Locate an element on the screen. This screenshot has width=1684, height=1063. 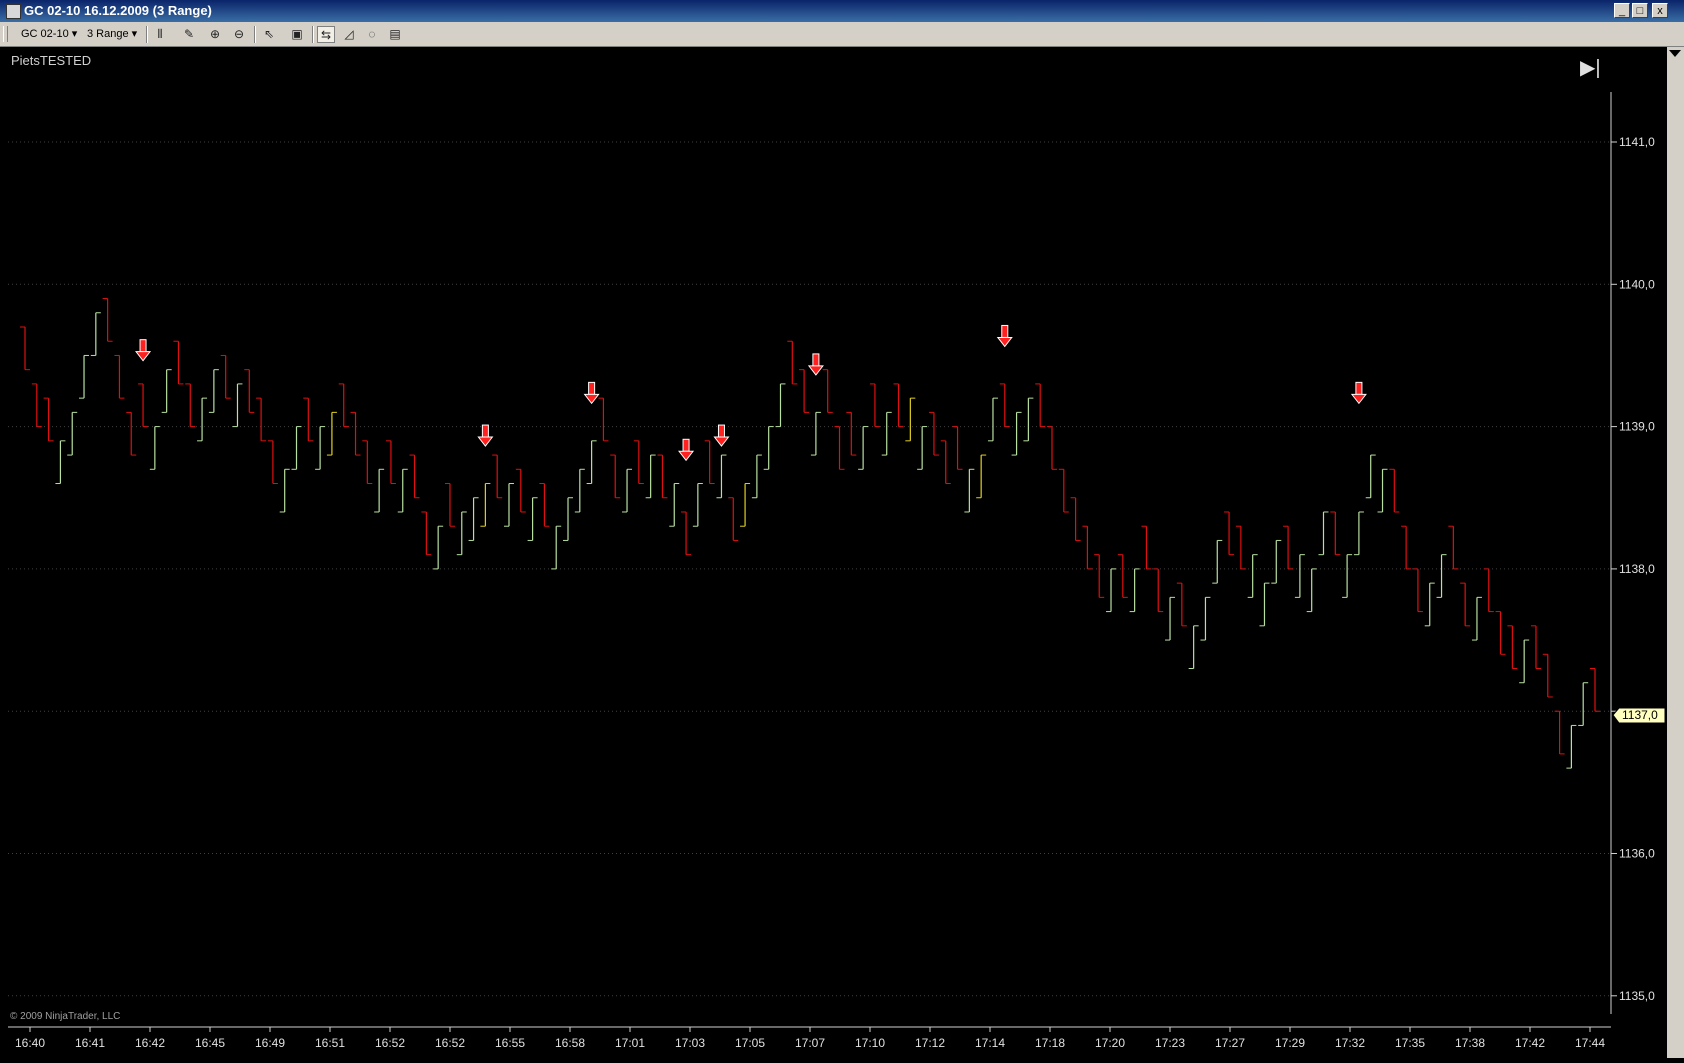
zoom-in-icon: ⊕ is located at coordinates (215, 34).